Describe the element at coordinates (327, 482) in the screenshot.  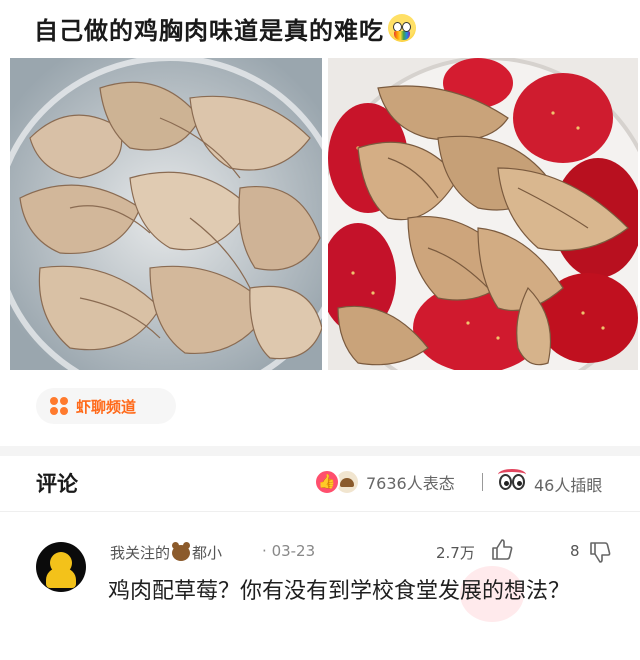
I see `thumbs-up-icon: 👍` at that location.